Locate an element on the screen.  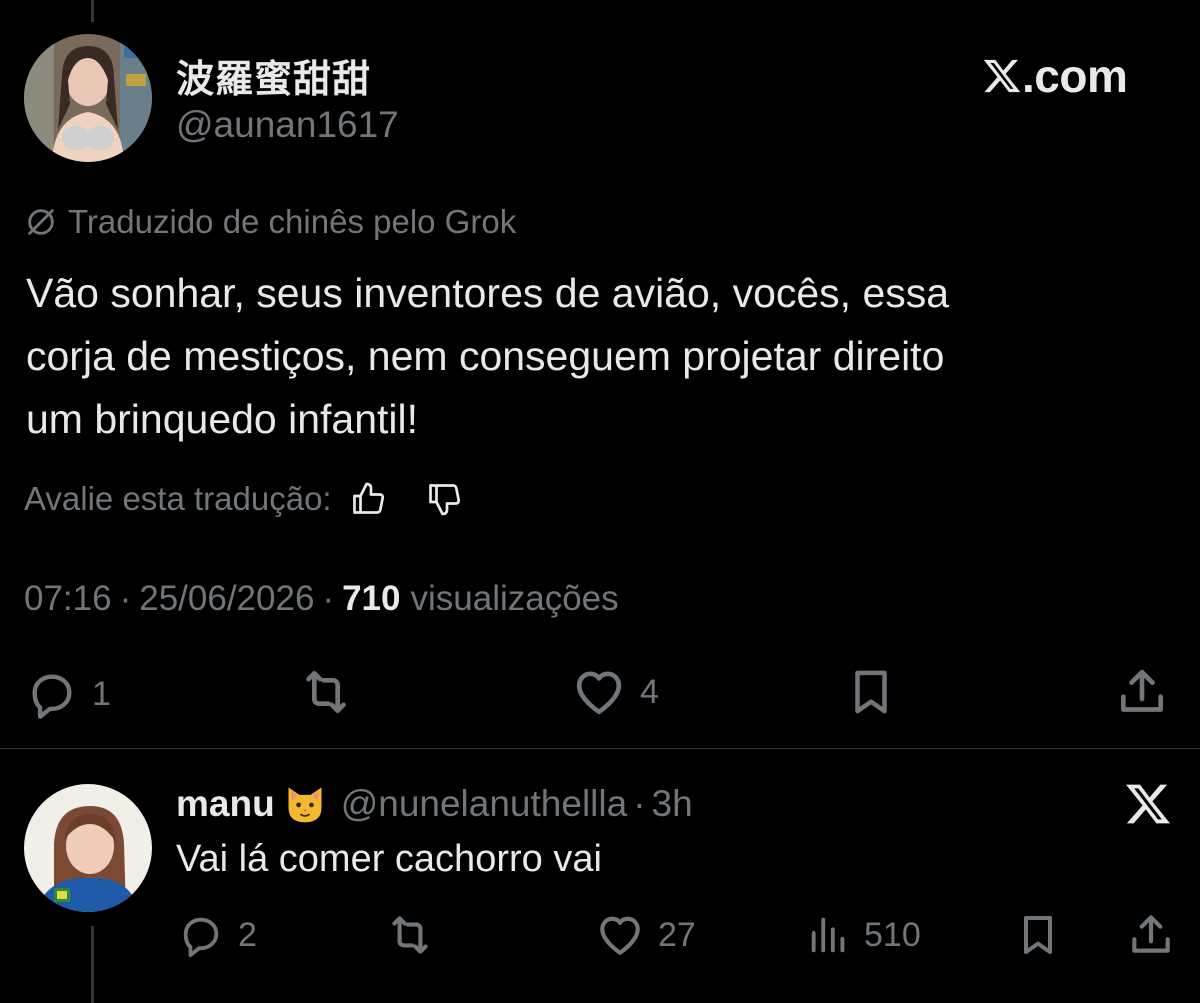
translation-notice-text: Traduzido de chinês pelo Grok is located at coordinates (292, 221).